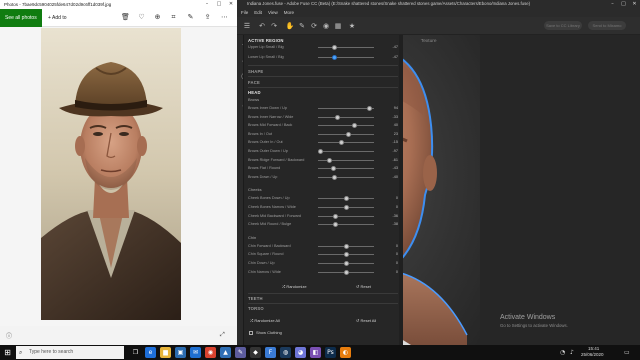 The height and width of the screenshot is (360, 640). Describe the element at coordinates (396, 108) in the screenshot. I see `slider-value: 94` at that location.